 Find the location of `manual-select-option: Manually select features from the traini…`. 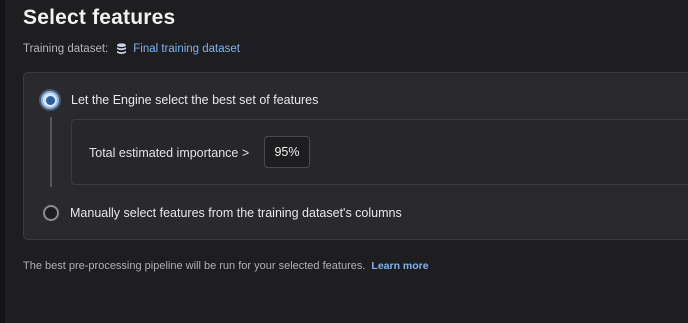

manual-select-option: Manually select features from the traini… is located at coordinates (222, 213).